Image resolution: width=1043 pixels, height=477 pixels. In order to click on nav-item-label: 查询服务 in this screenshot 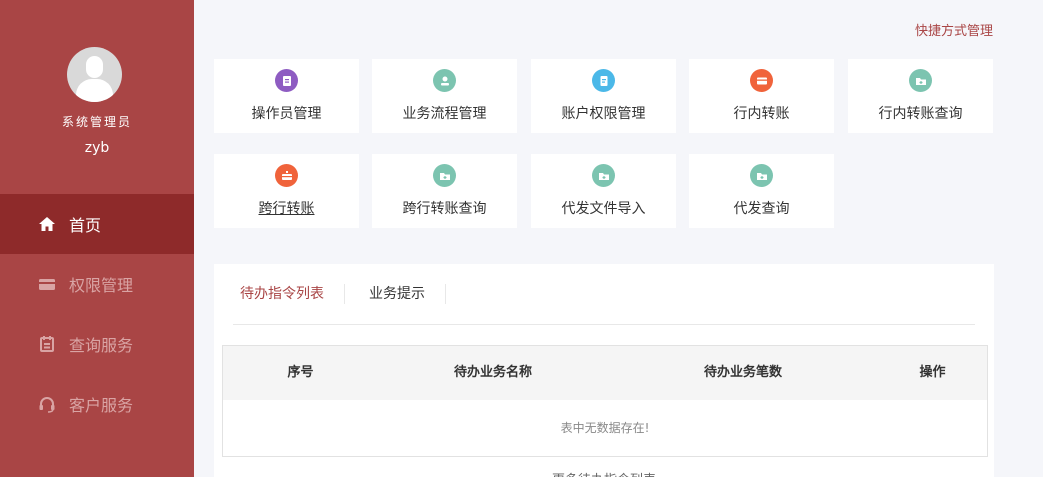, I will do `click(101, 345)`.